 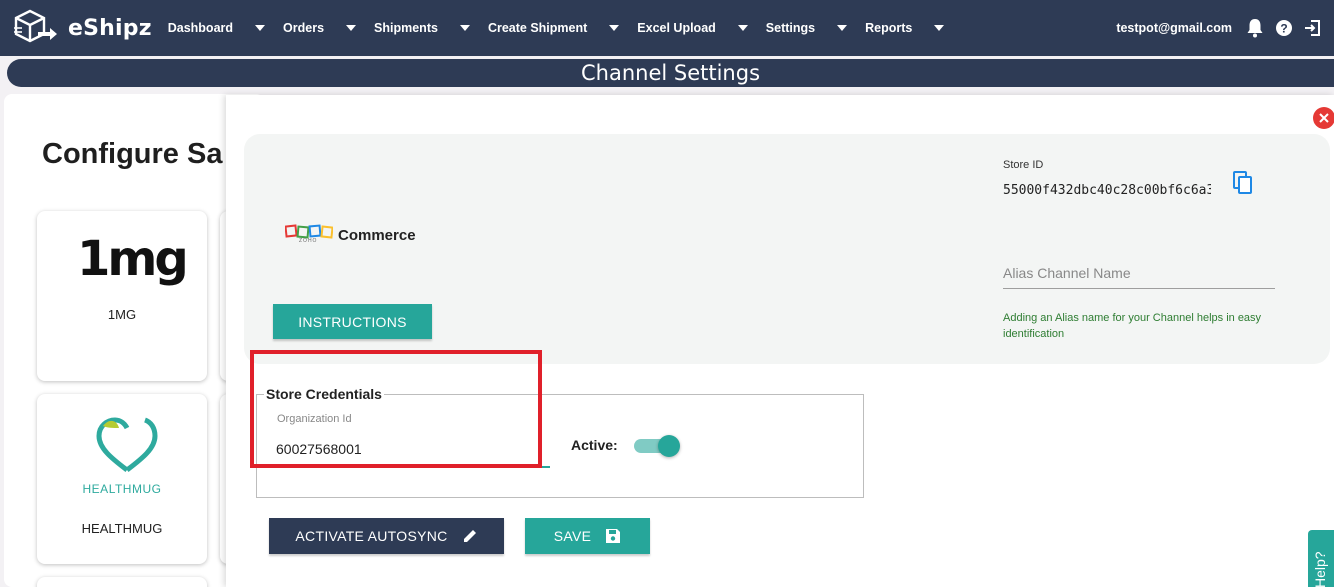 I want to click on heart-logo-icon, so click(x=127, y=447).